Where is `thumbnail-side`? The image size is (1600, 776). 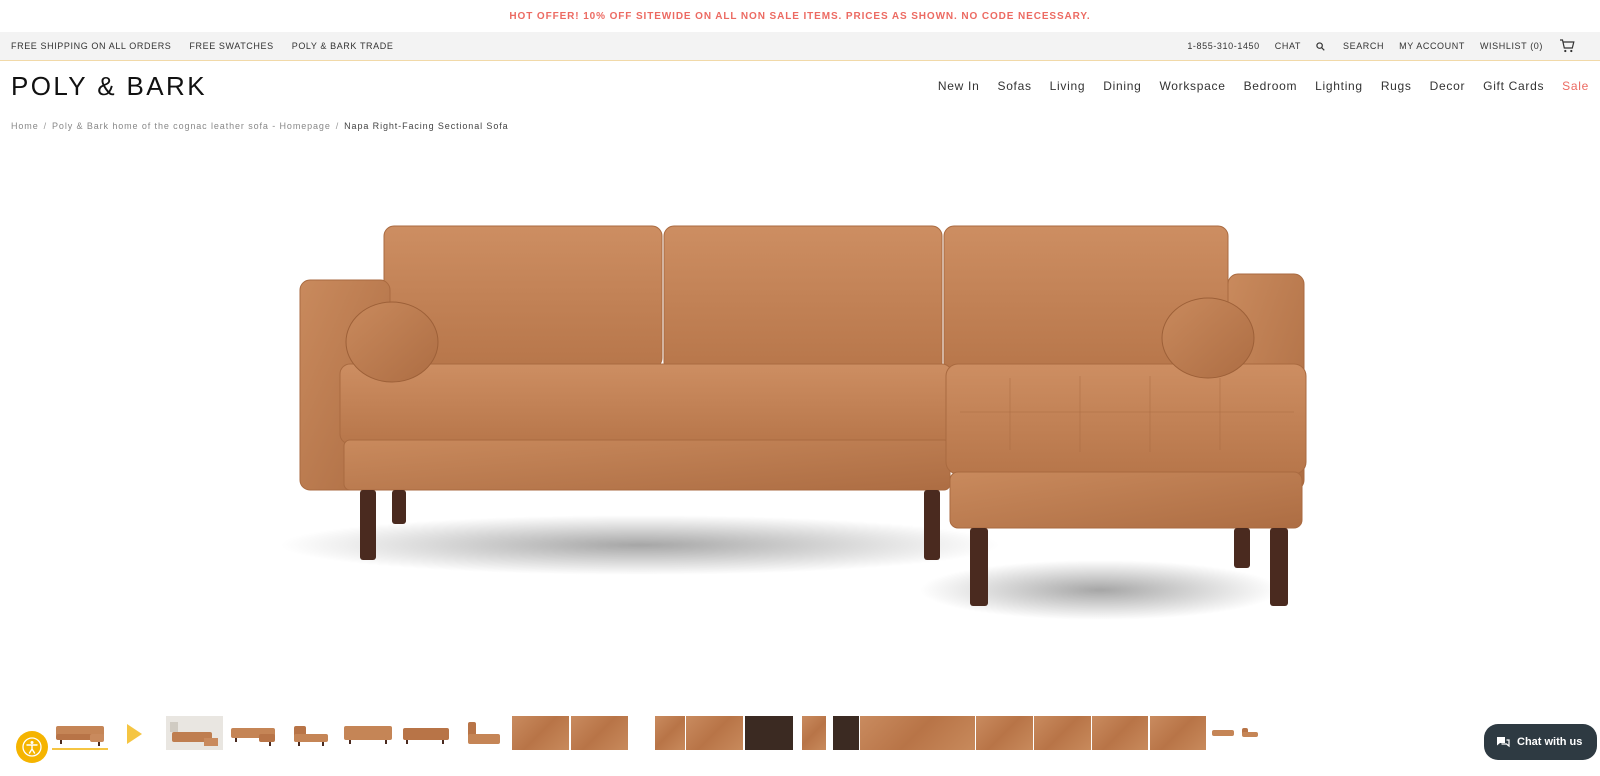
thumbnail-side is located at coordinates (310, 733).